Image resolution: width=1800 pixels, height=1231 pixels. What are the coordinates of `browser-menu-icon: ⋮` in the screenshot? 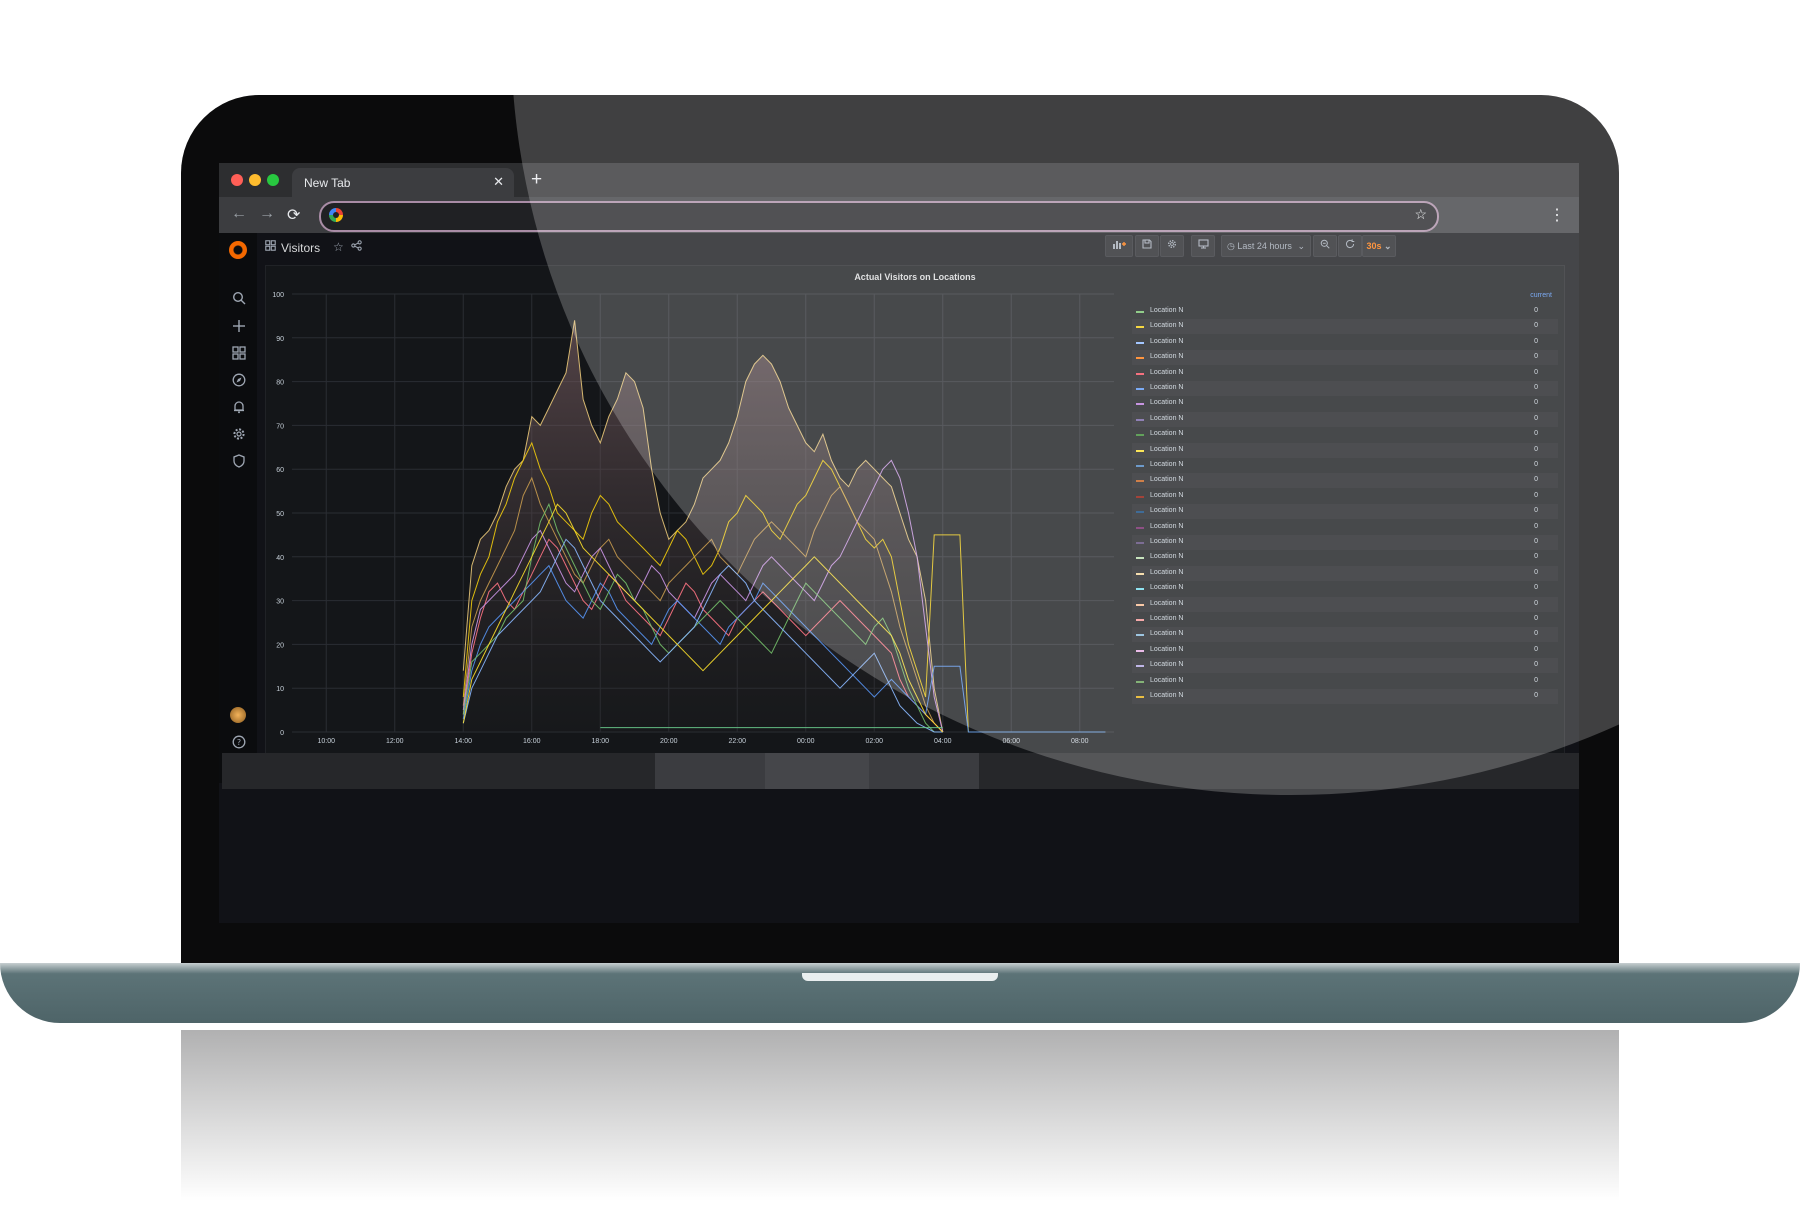 It's located at (1557, 215).